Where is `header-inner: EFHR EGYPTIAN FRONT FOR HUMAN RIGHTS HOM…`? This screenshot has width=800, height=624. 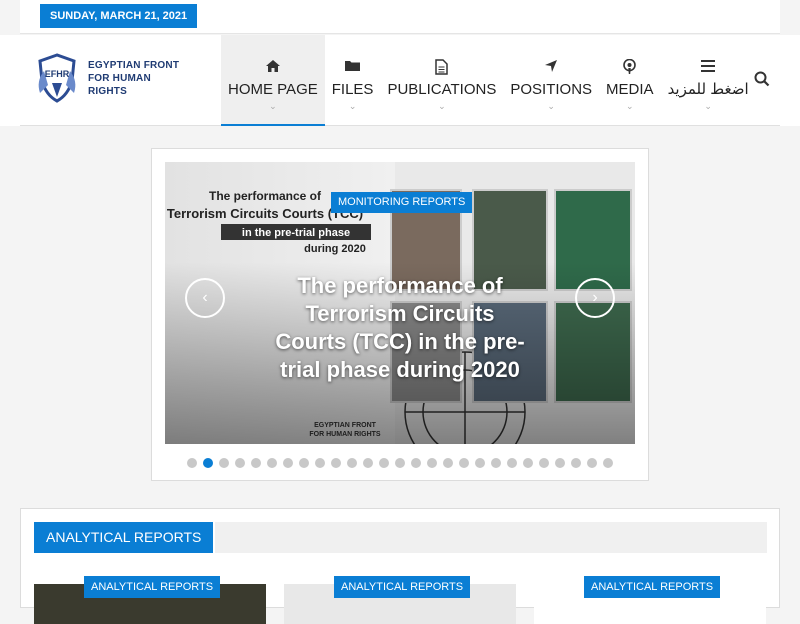 header-inner: EFHR EGYPTIAN FRONT FOR HUMAN RIGHTS HOM… is located at coordinates (400, 80).